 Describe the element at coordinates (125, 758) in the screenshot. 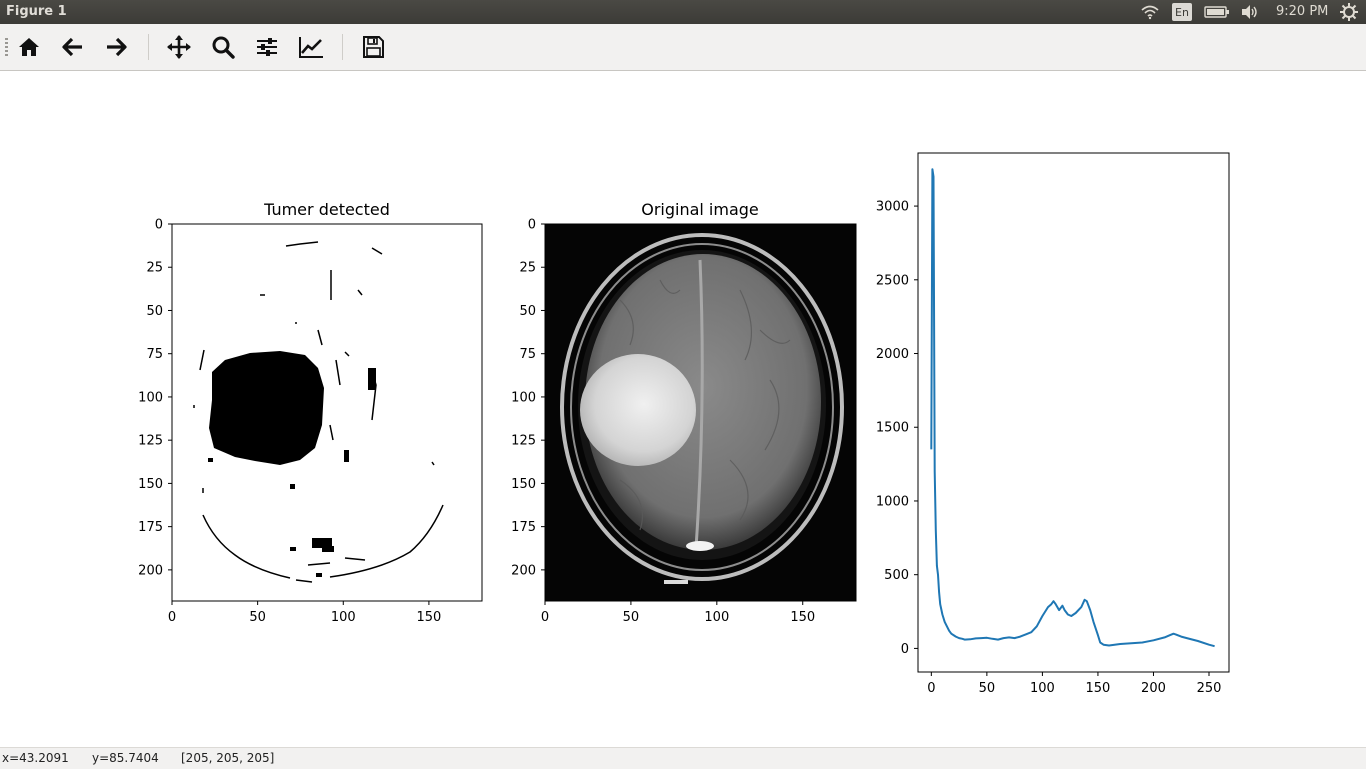

I see `status-y-coordinate: y=85.7404` at that location.